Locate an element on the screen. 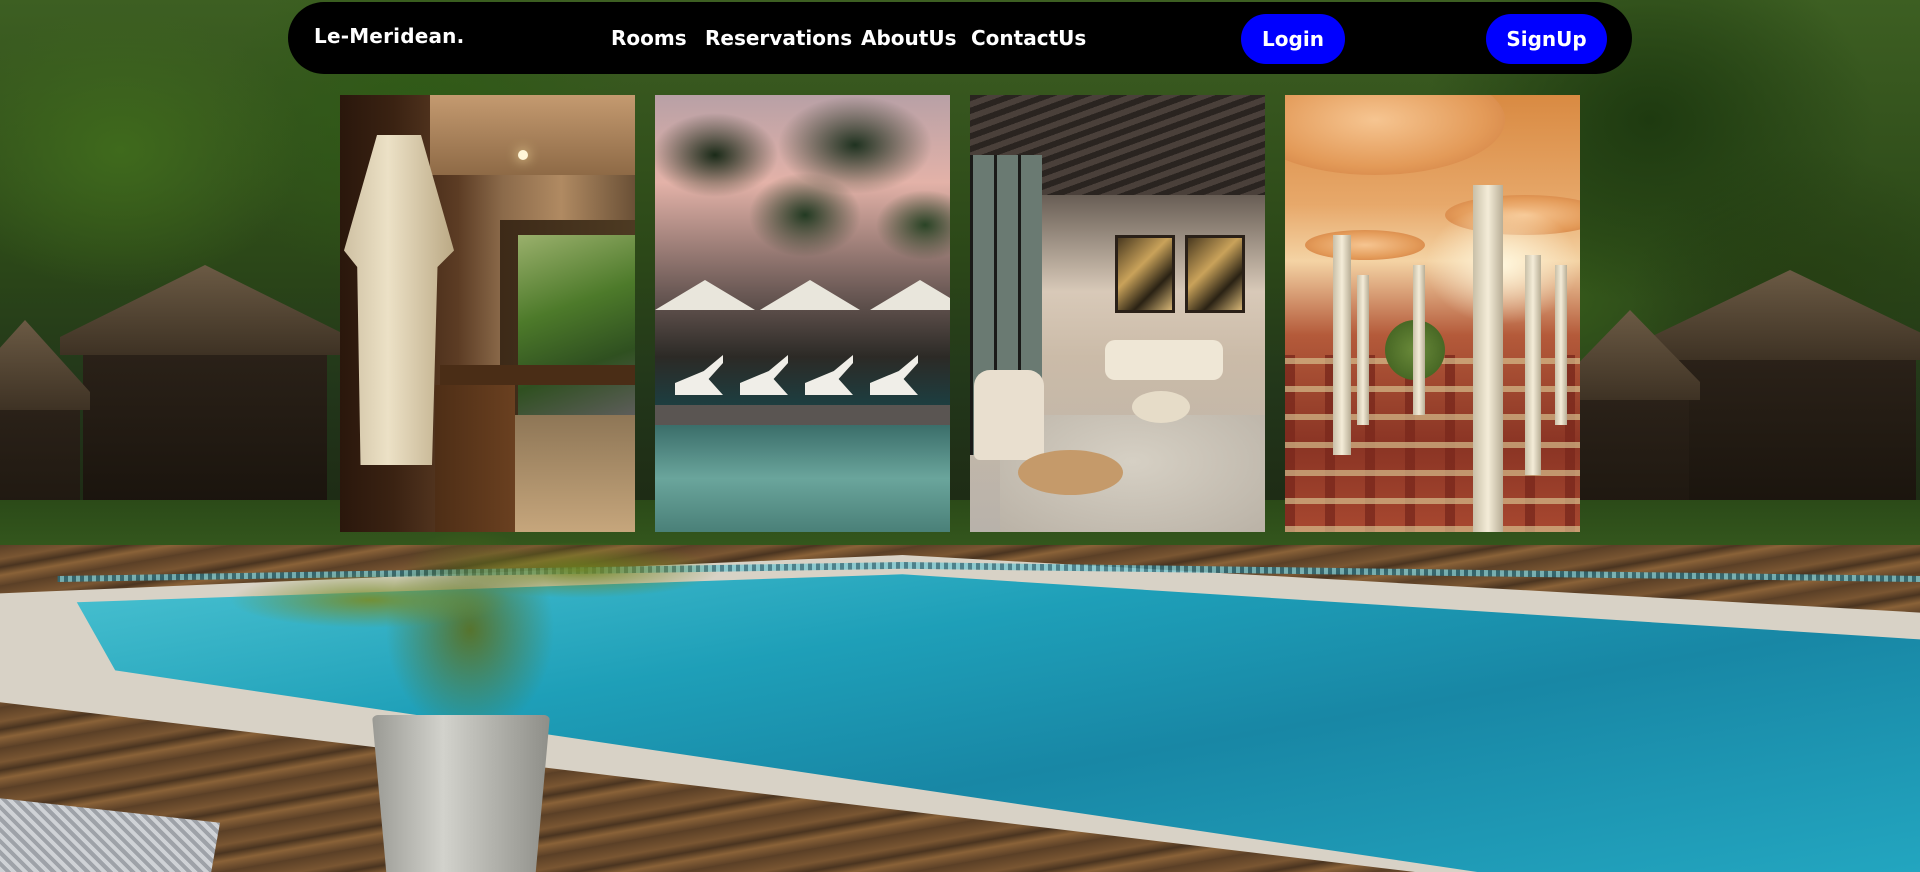 Image resolution: width=1920 pixels, height=872 pixels. nav-link-reservations: Reservations is located at coordinates (778, 38).